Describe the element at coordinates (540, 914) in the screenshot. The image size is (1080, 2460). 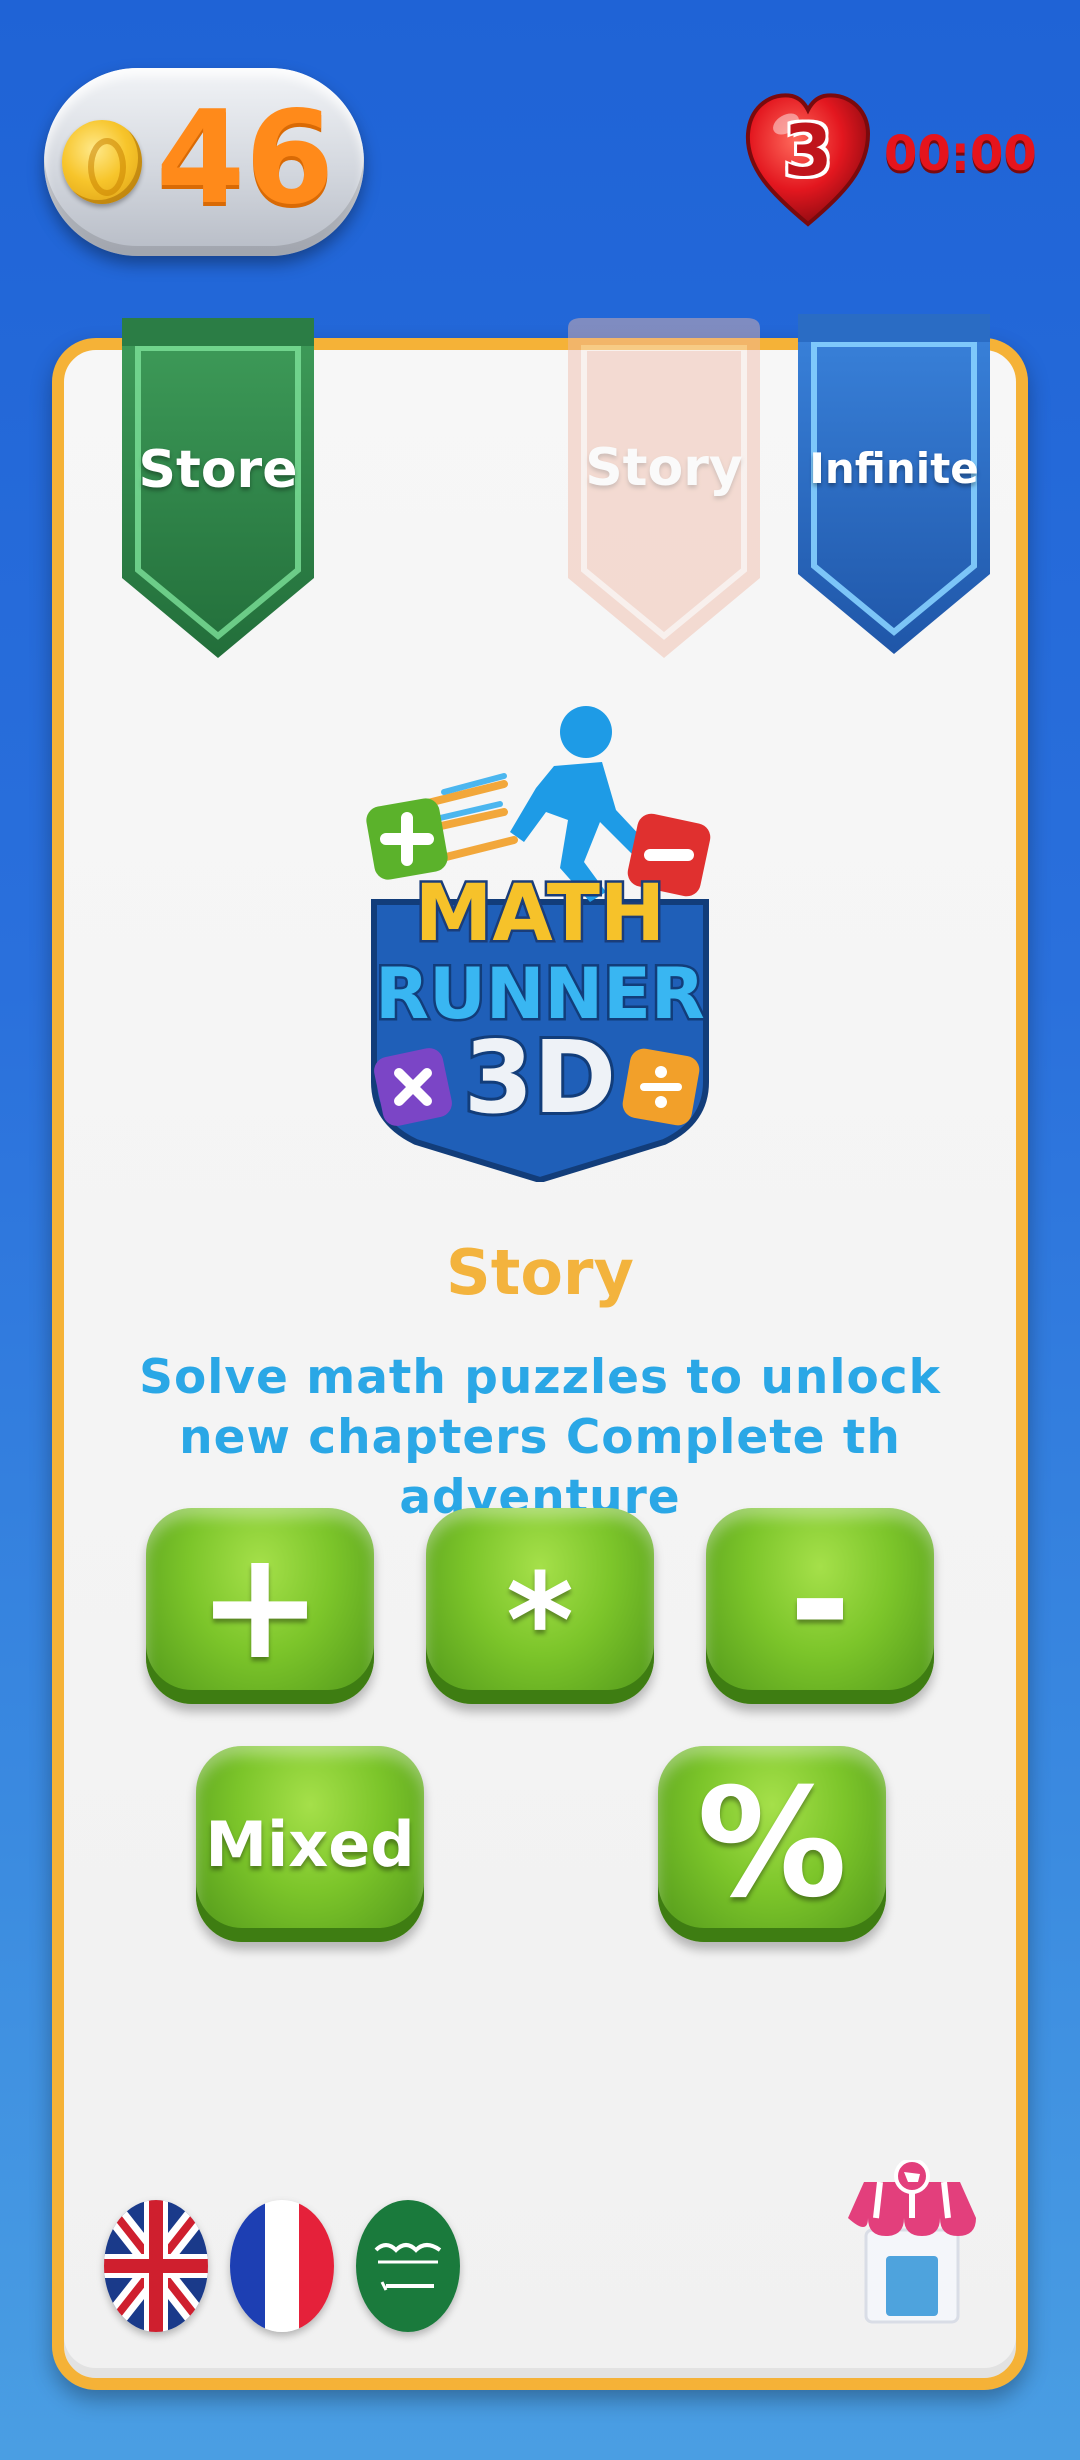
I see `logo-line1: MATH` at that location.